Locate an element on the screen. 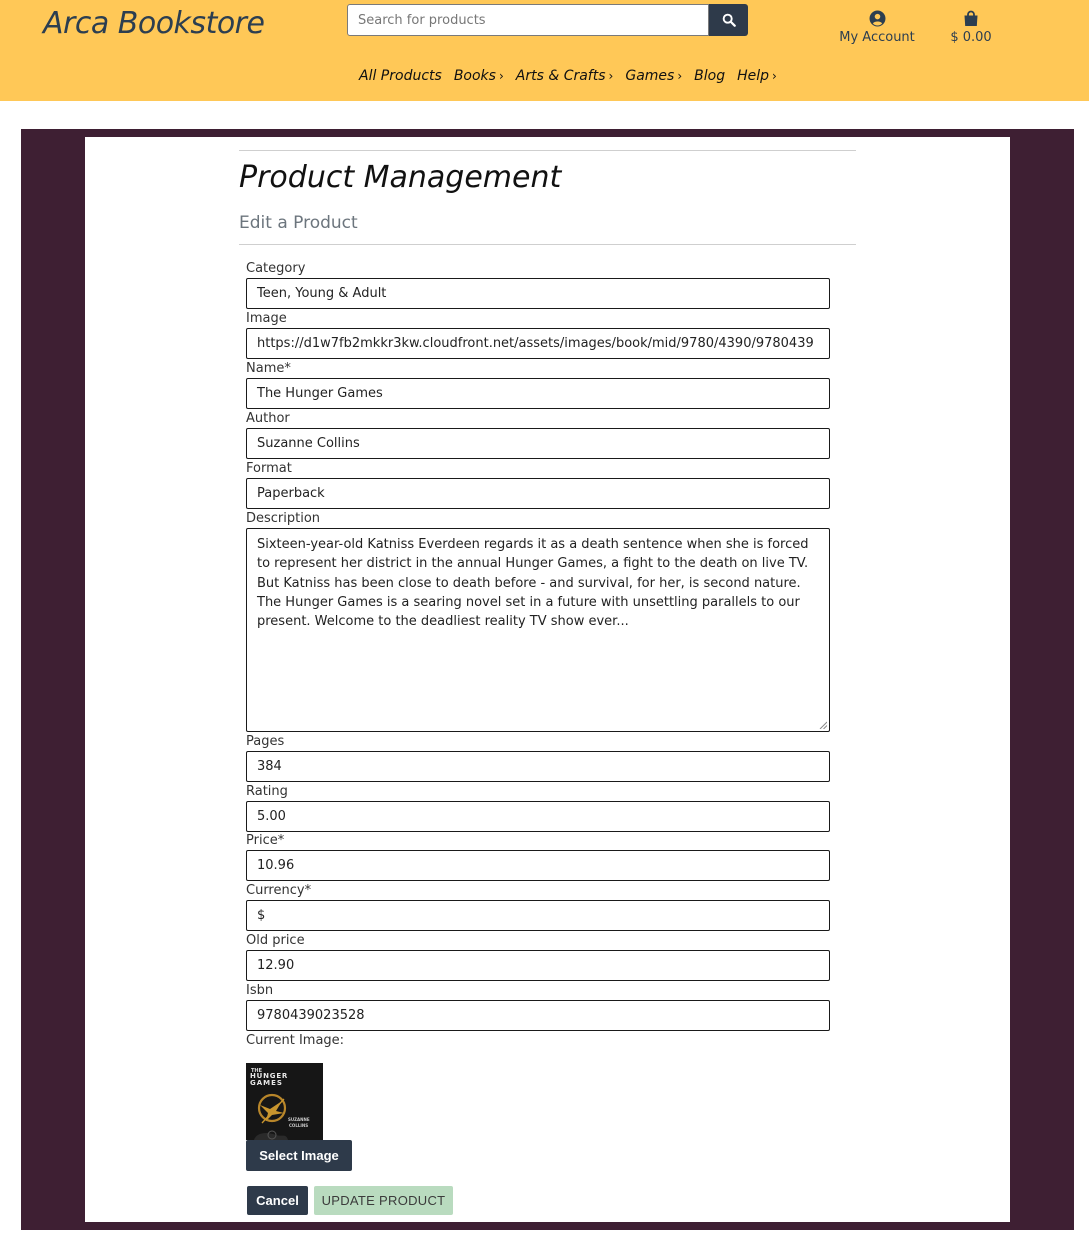 The height and width of the screenshot is (1247, 1089). author-label: Author is located at coordinates (268, 418).